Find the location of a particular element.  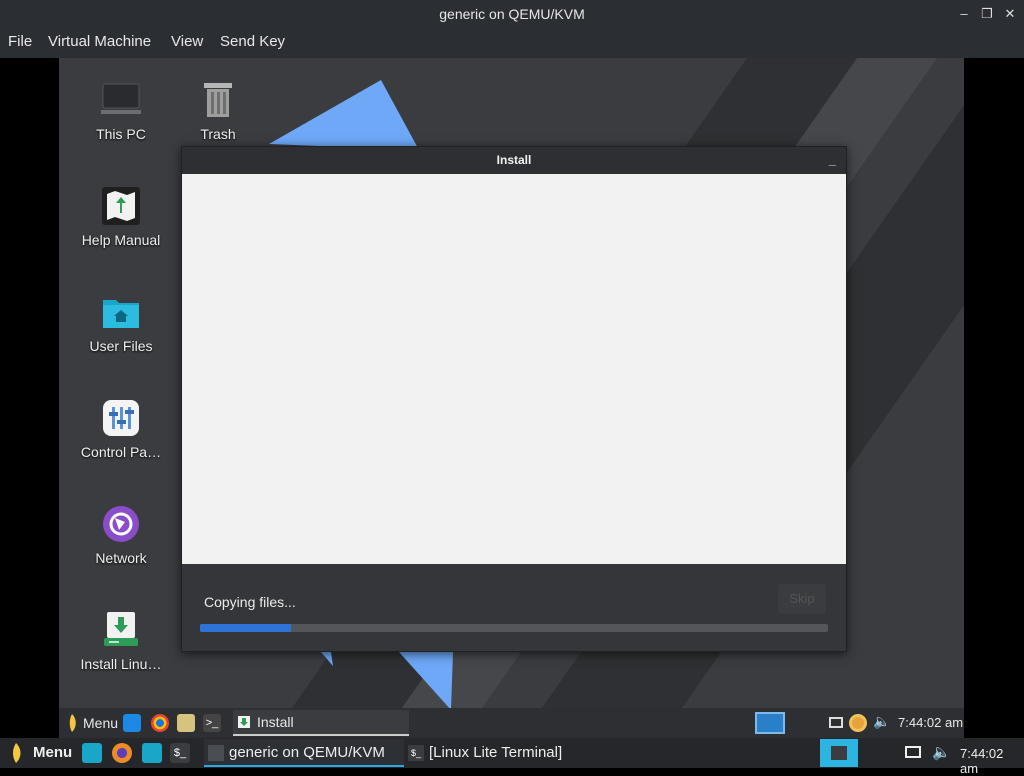

install-dialog-titlebar: Install _ is located at coordinates (514, 161).